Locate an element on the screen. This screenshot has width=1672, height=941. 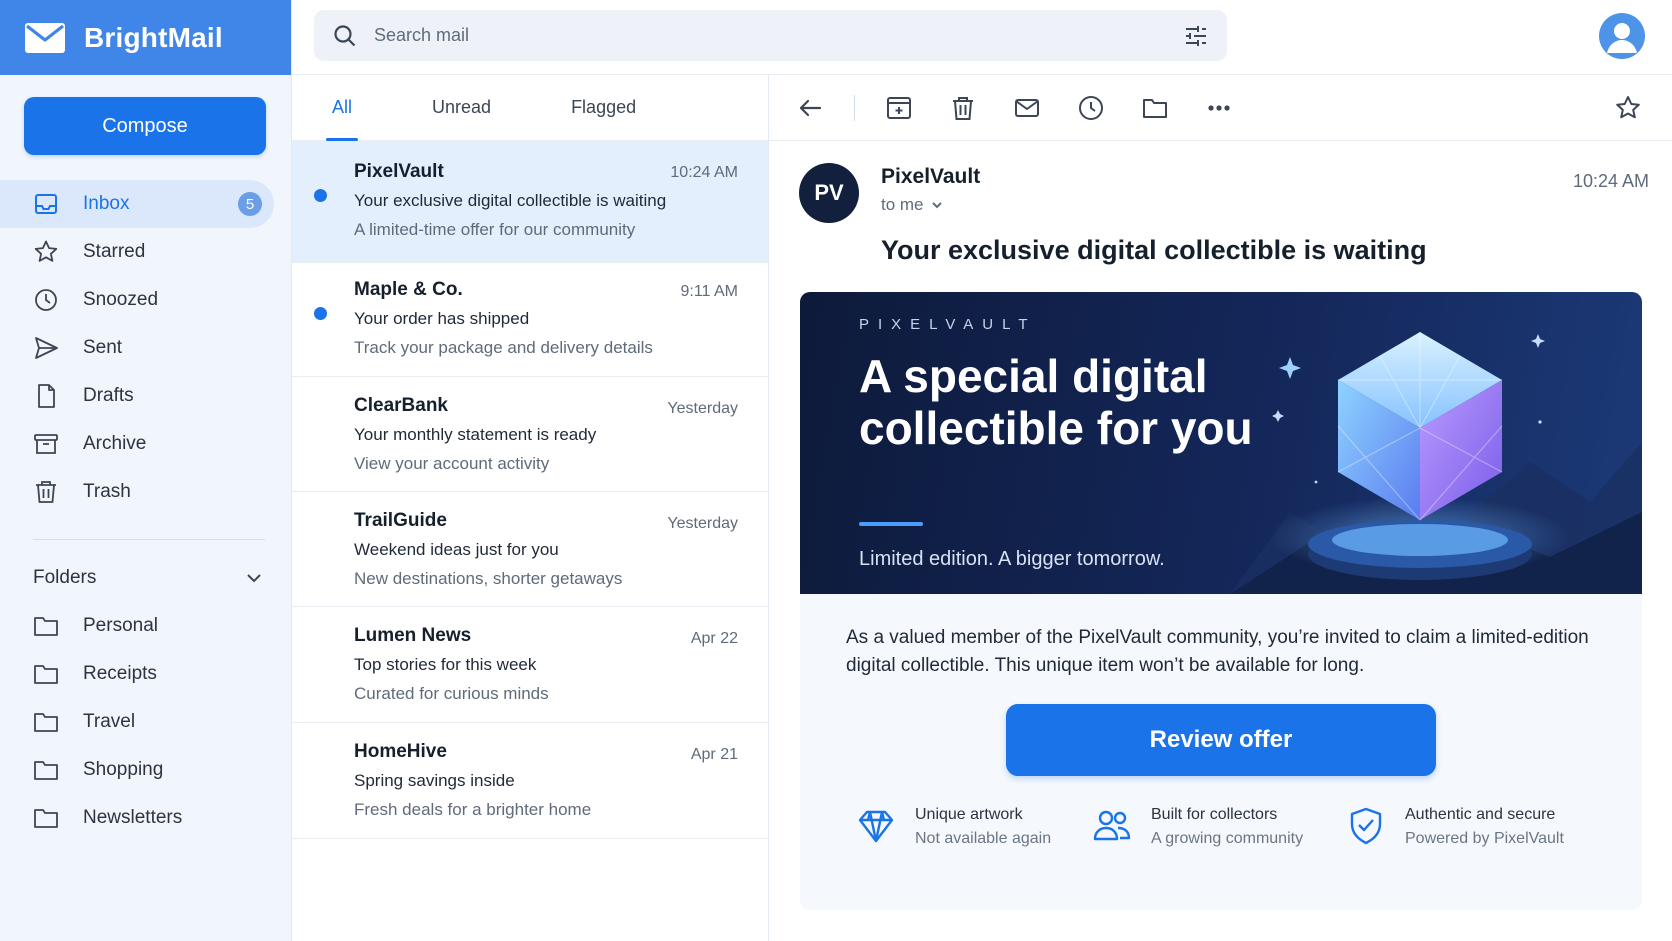
folder-item-receipts: Receipts is located at coordinates (146, 674).